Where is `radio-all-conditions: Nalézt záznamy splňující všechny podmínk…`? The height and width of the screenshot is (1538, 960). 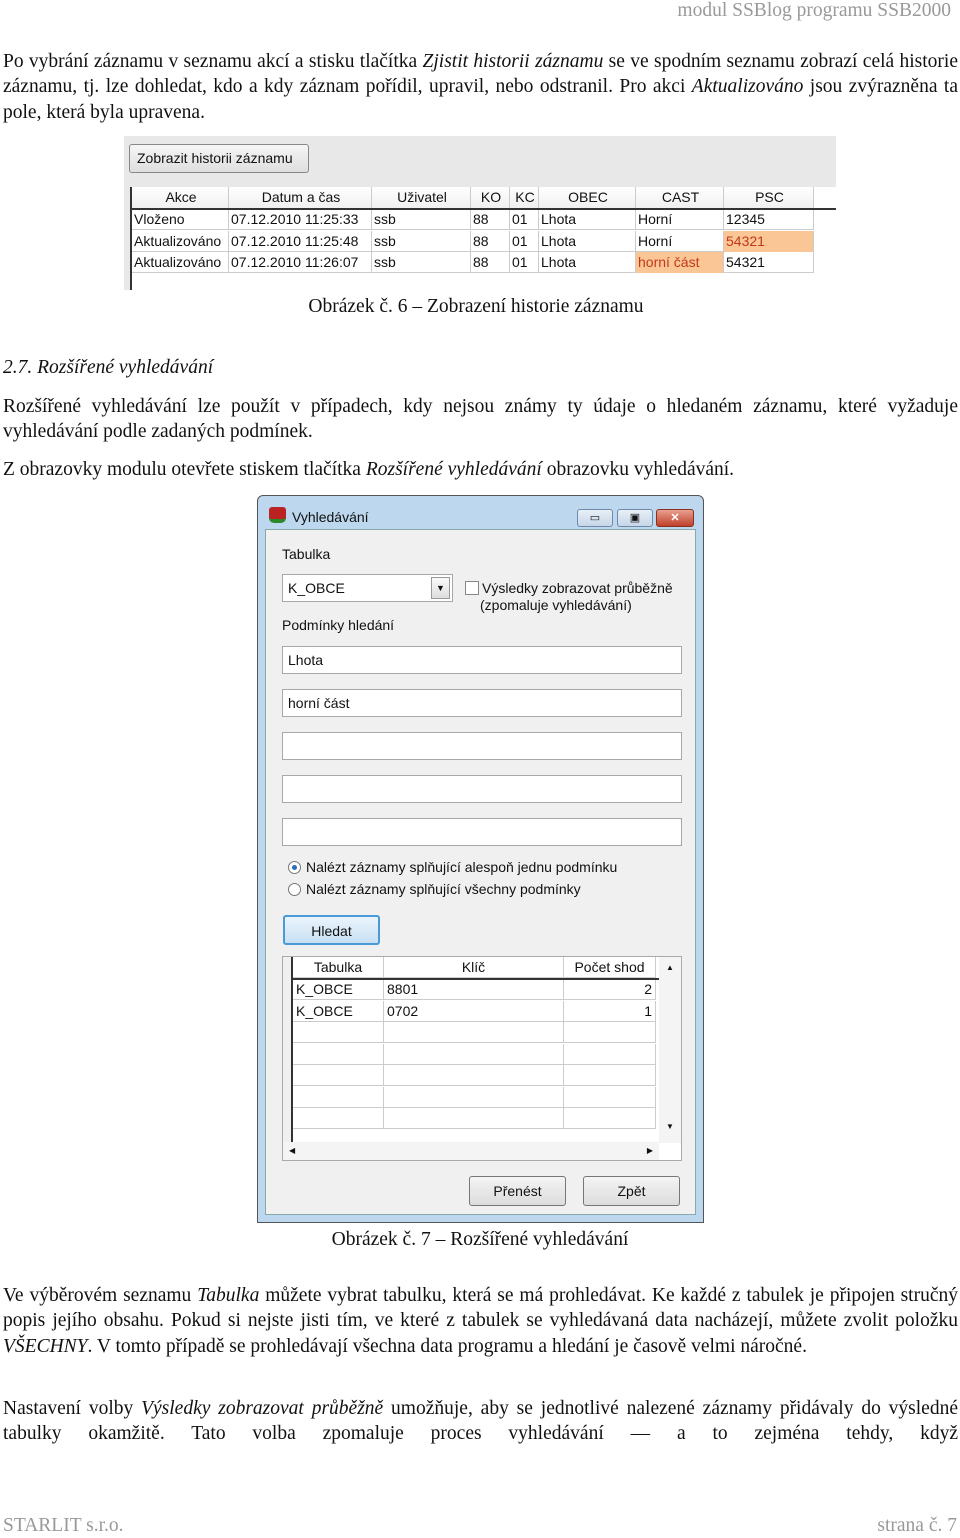
radio-all-conditions: Nalézt záznamy splňující všechny podmínk… is located at coordinates (434, 889).